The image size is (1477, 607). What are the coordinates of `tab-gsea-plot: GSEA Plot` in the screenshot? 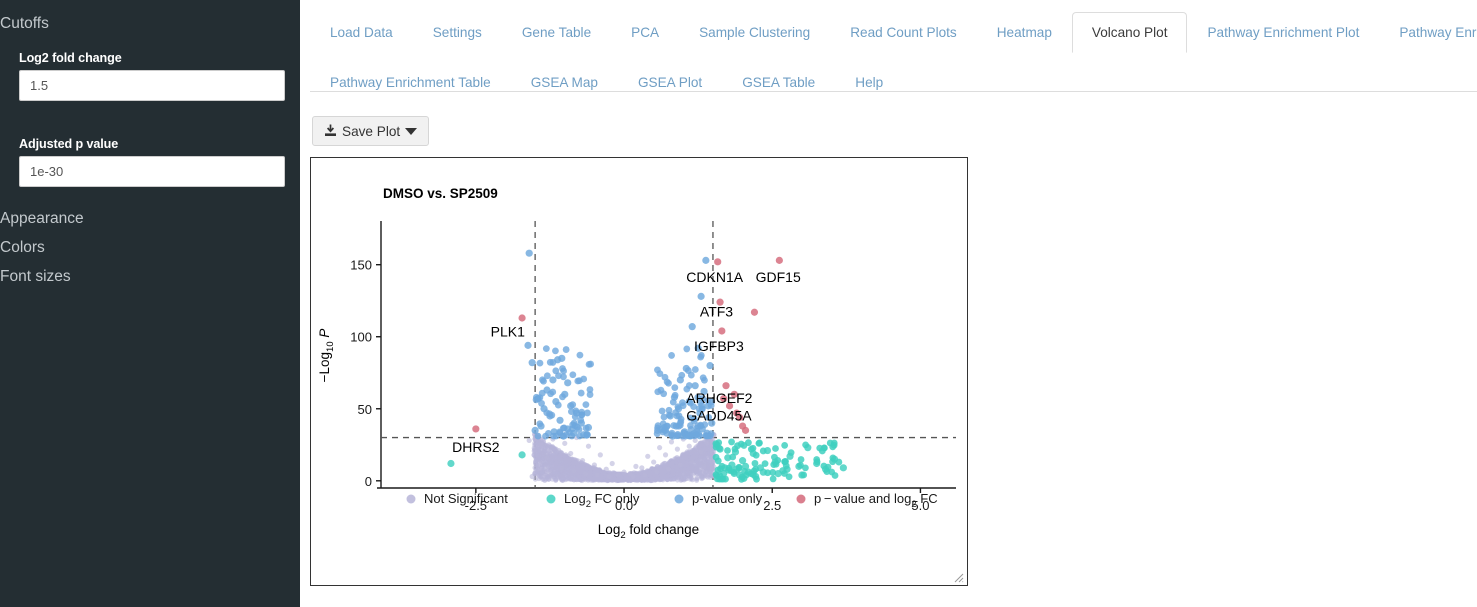 It's located at (670, 82).